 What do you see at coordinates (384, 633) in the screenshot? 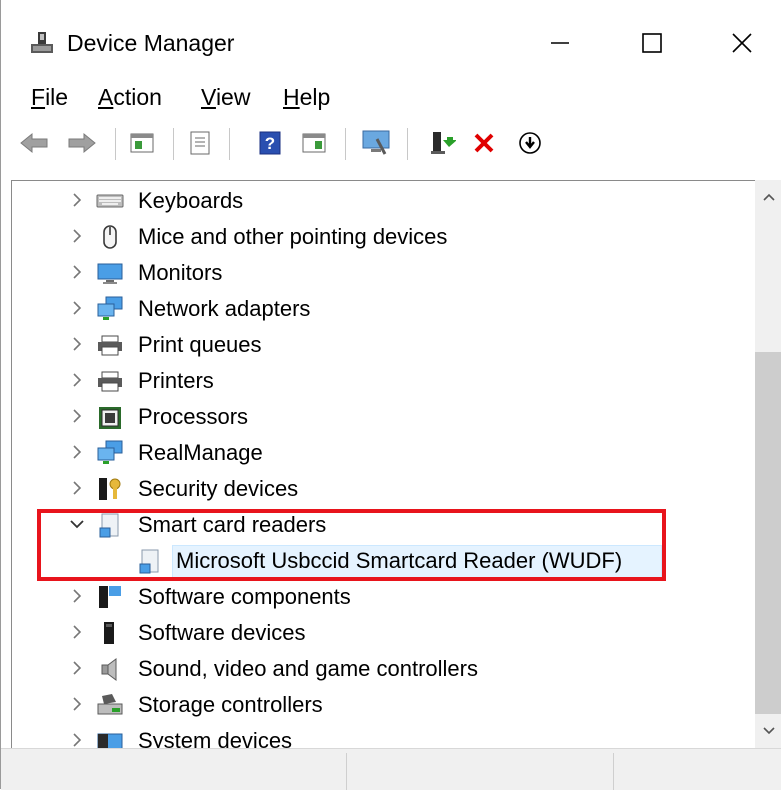
I see `tree-category-item: Software devices` at bounding box center [384, 633].